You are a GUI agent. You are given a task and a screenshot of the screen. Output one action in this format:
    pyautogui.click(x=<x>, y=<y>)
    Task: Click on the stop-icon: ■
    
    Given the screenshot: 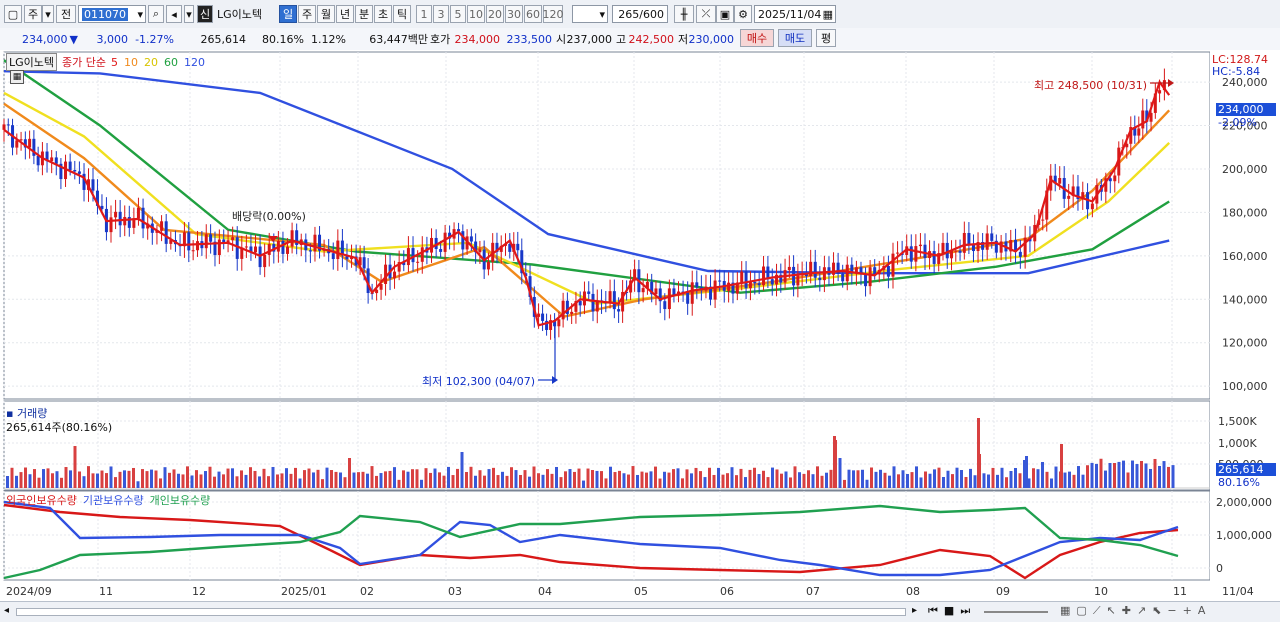 What is the action you would take?
    pyautogui.click(x=949, y=611)
    